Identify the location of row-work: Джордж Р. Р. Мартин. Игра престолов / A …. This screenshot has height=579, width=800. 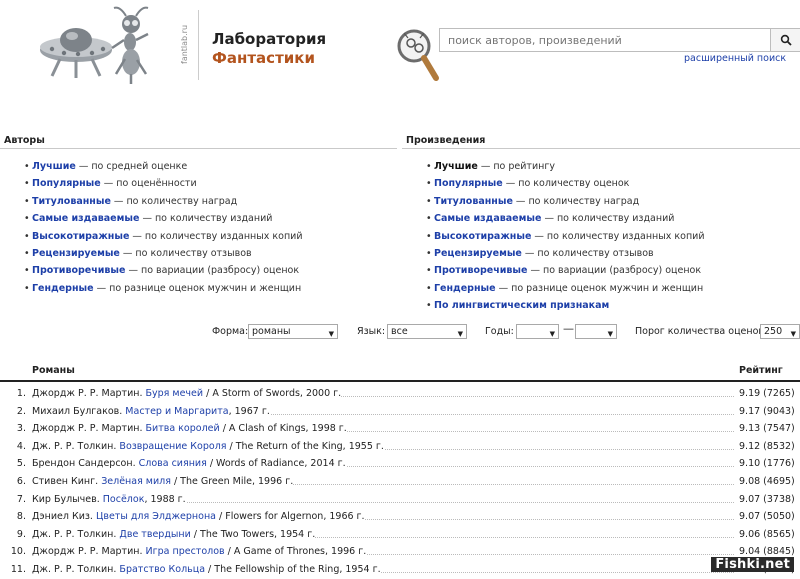
(199, 552).